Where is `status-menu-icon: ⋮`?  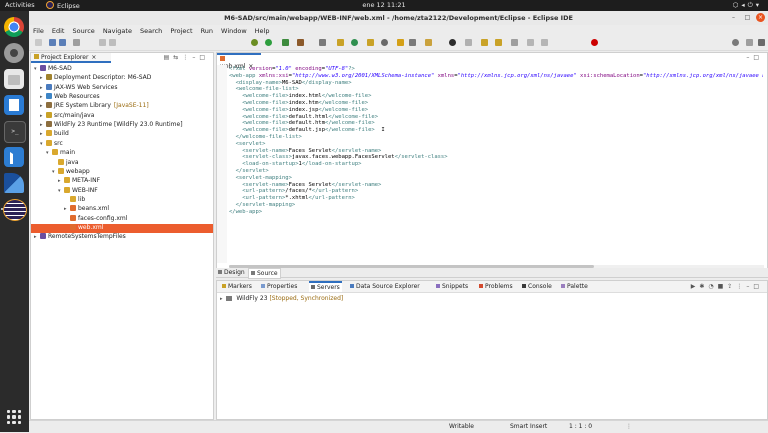
status-menu-icon: ⋮ is located at coordinates (629, 426).